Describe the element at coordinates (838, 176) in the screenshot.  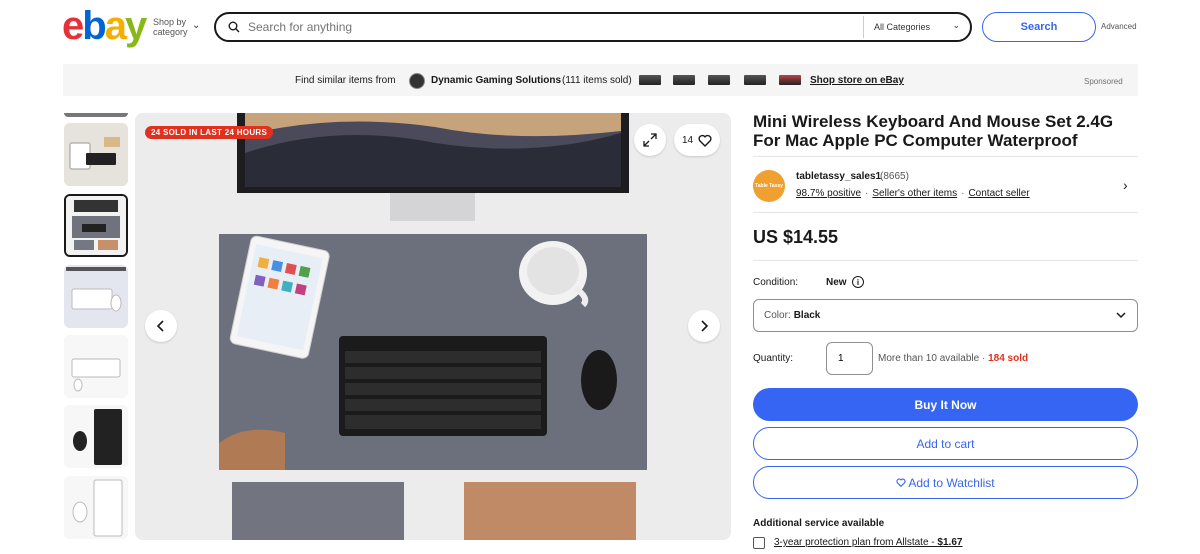
I see `seller-name: tabletassy_sales1` at that location.